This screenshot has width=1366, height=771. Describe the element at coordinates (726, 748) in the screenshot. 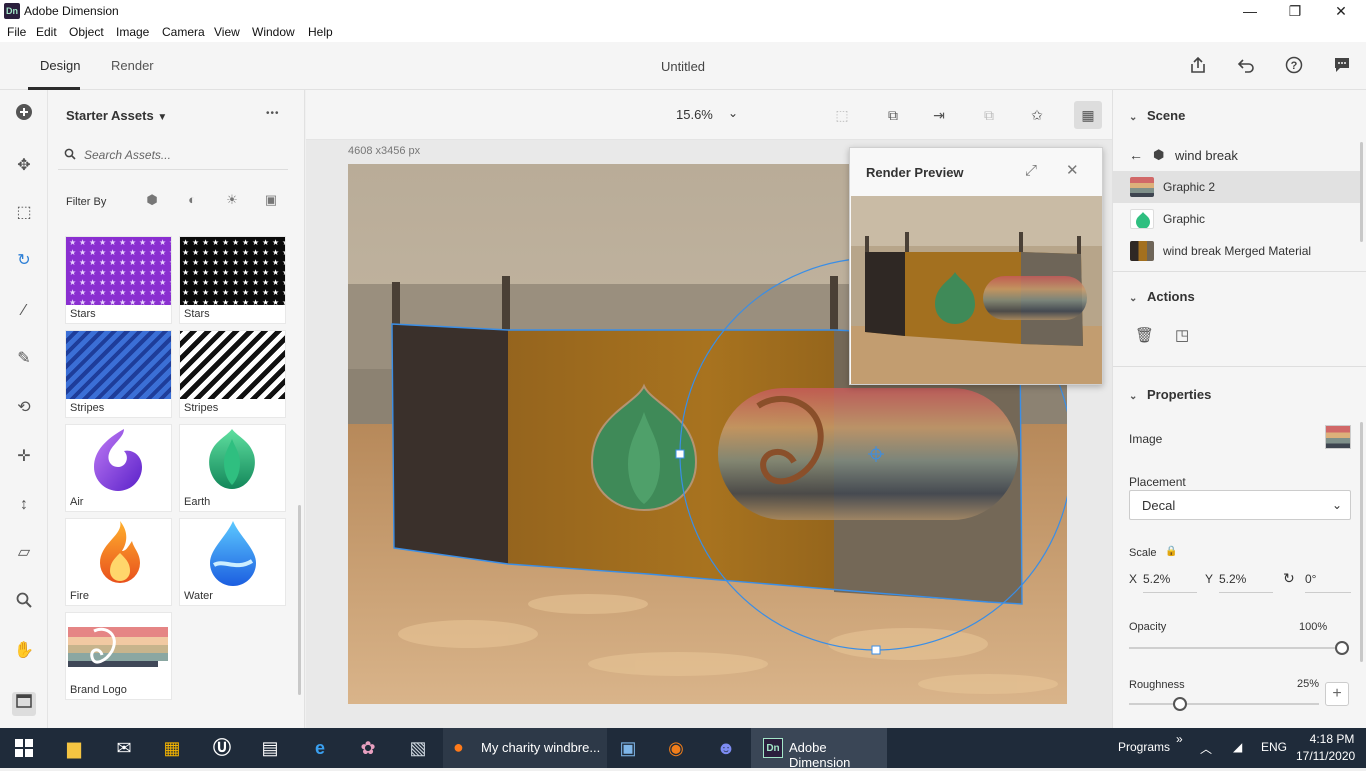

I see `discord-icon: ☻` at that location.